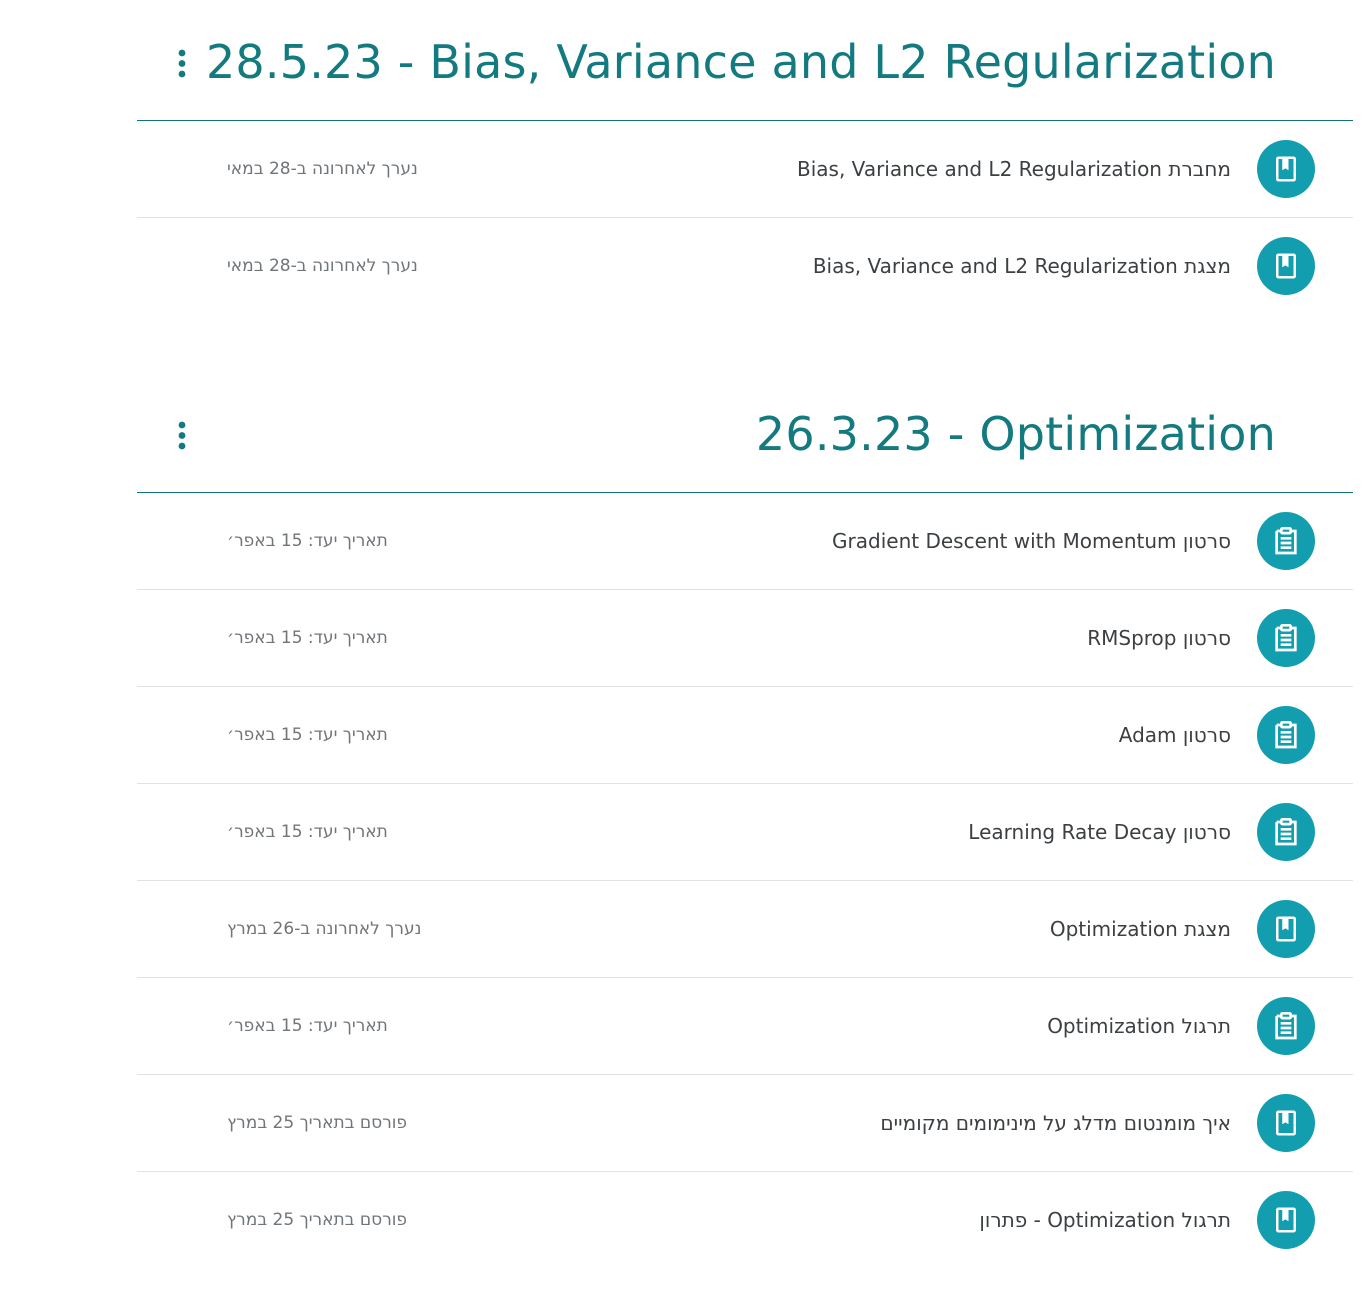  I want to click on item-title: איך מומנטום מדלג על מינימומים מקומיים, so click(1055, 1123).